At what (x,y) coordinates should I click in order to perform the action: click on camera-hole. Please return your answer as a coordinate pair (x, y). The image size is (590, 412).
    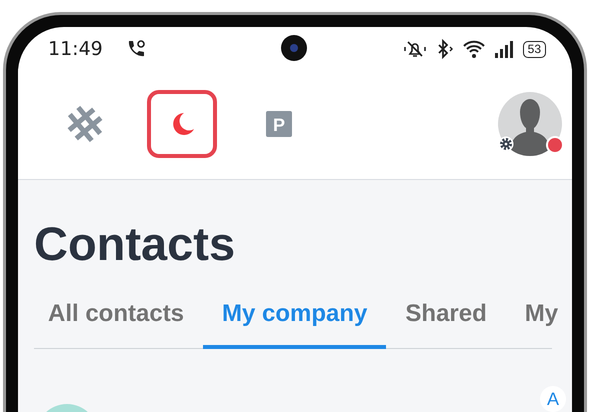
    Looking at the image, I should click on (294, 48).